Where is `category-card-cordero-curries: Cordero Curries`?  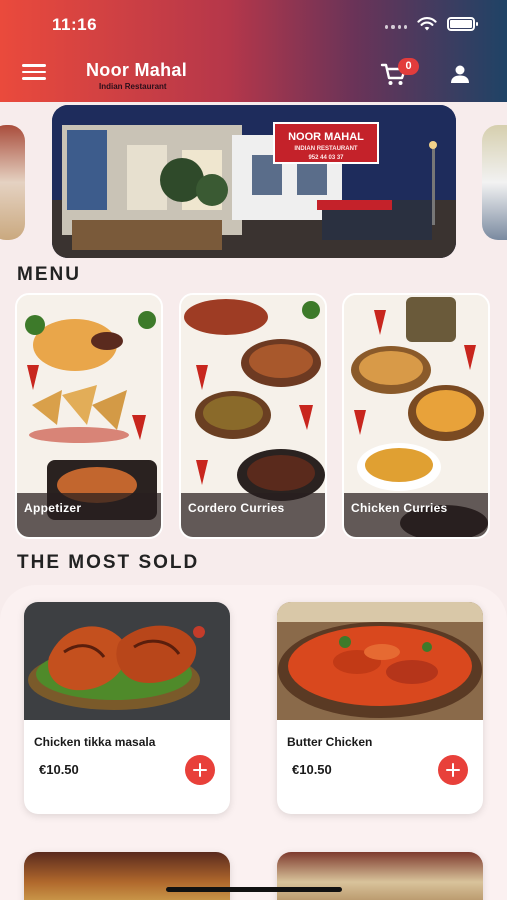
category-card-cordero-curries: Cordero Curries is located at coordinates (253, 416).